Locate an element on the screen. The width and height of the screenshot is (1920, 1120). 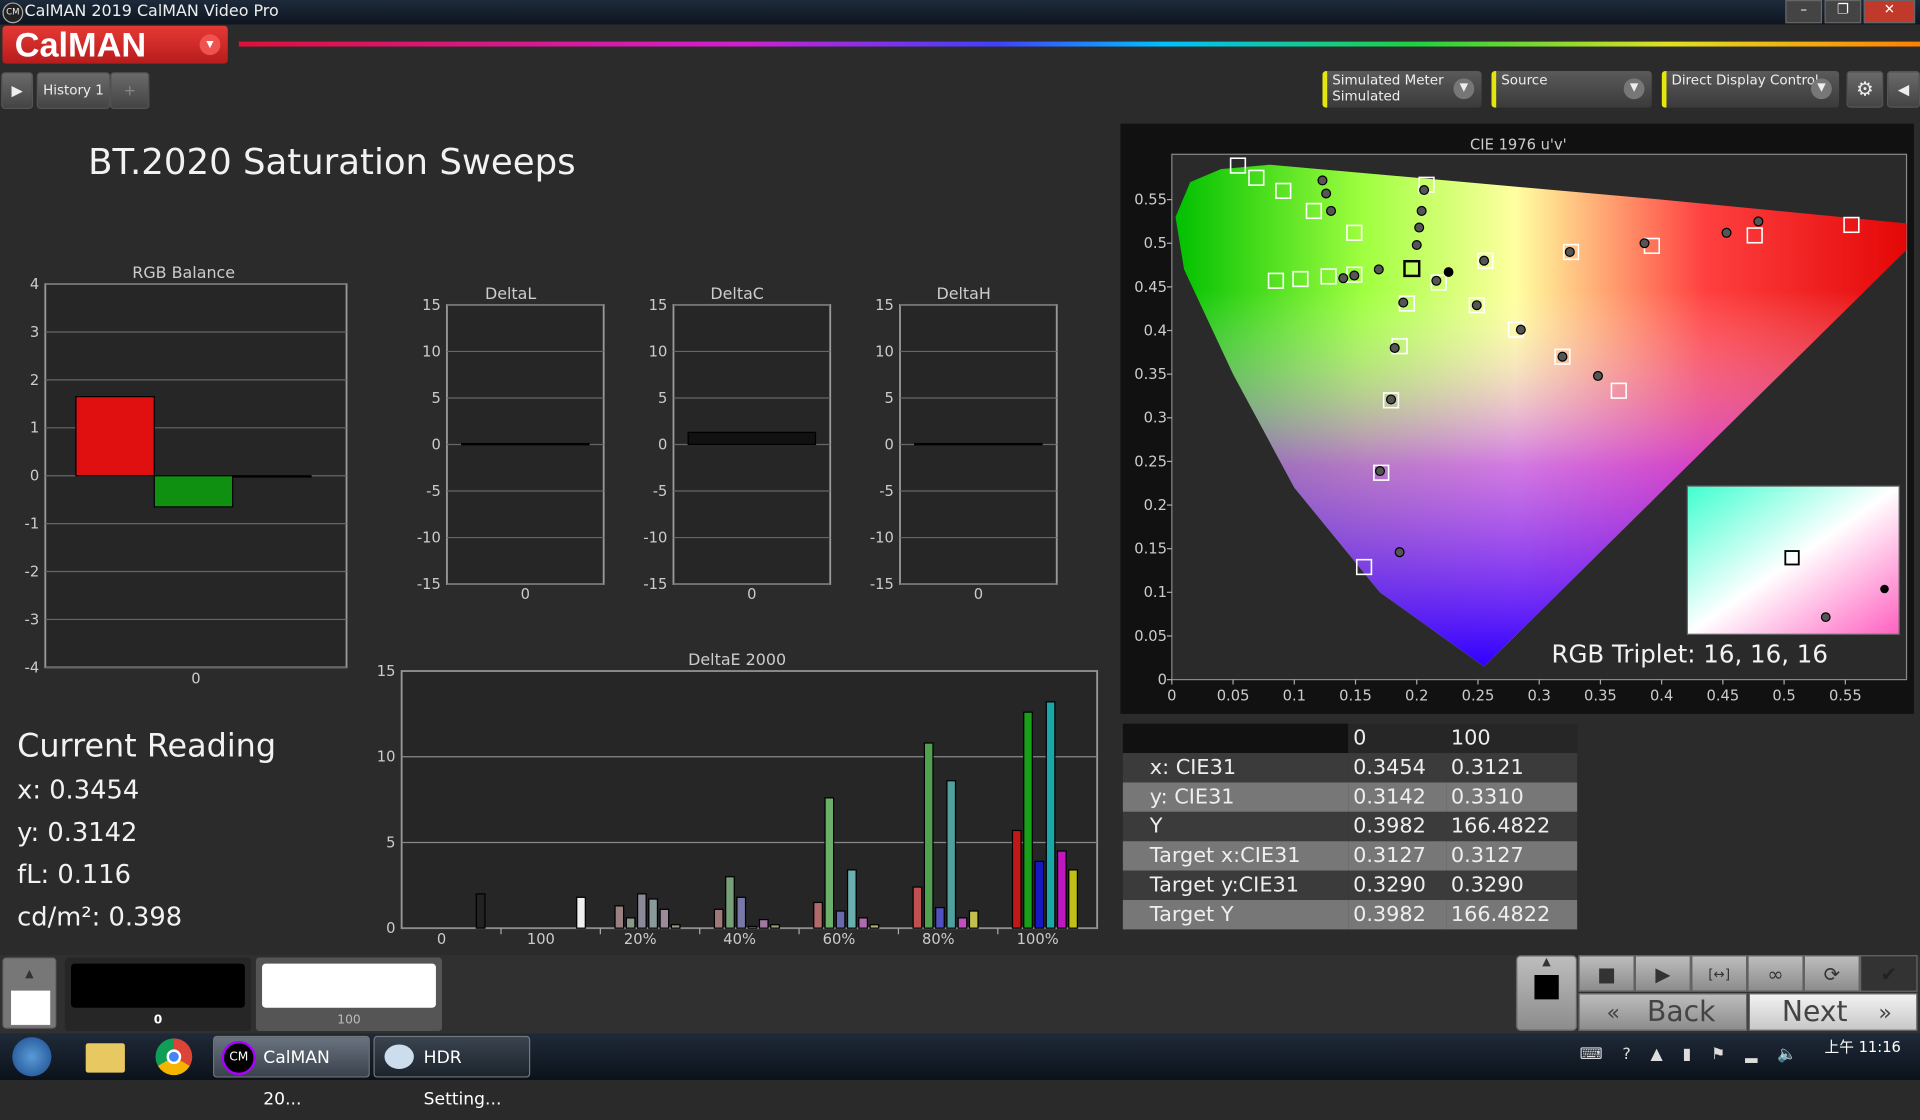
table-cell: 0.3454 is located at coordinates (1397, 768).